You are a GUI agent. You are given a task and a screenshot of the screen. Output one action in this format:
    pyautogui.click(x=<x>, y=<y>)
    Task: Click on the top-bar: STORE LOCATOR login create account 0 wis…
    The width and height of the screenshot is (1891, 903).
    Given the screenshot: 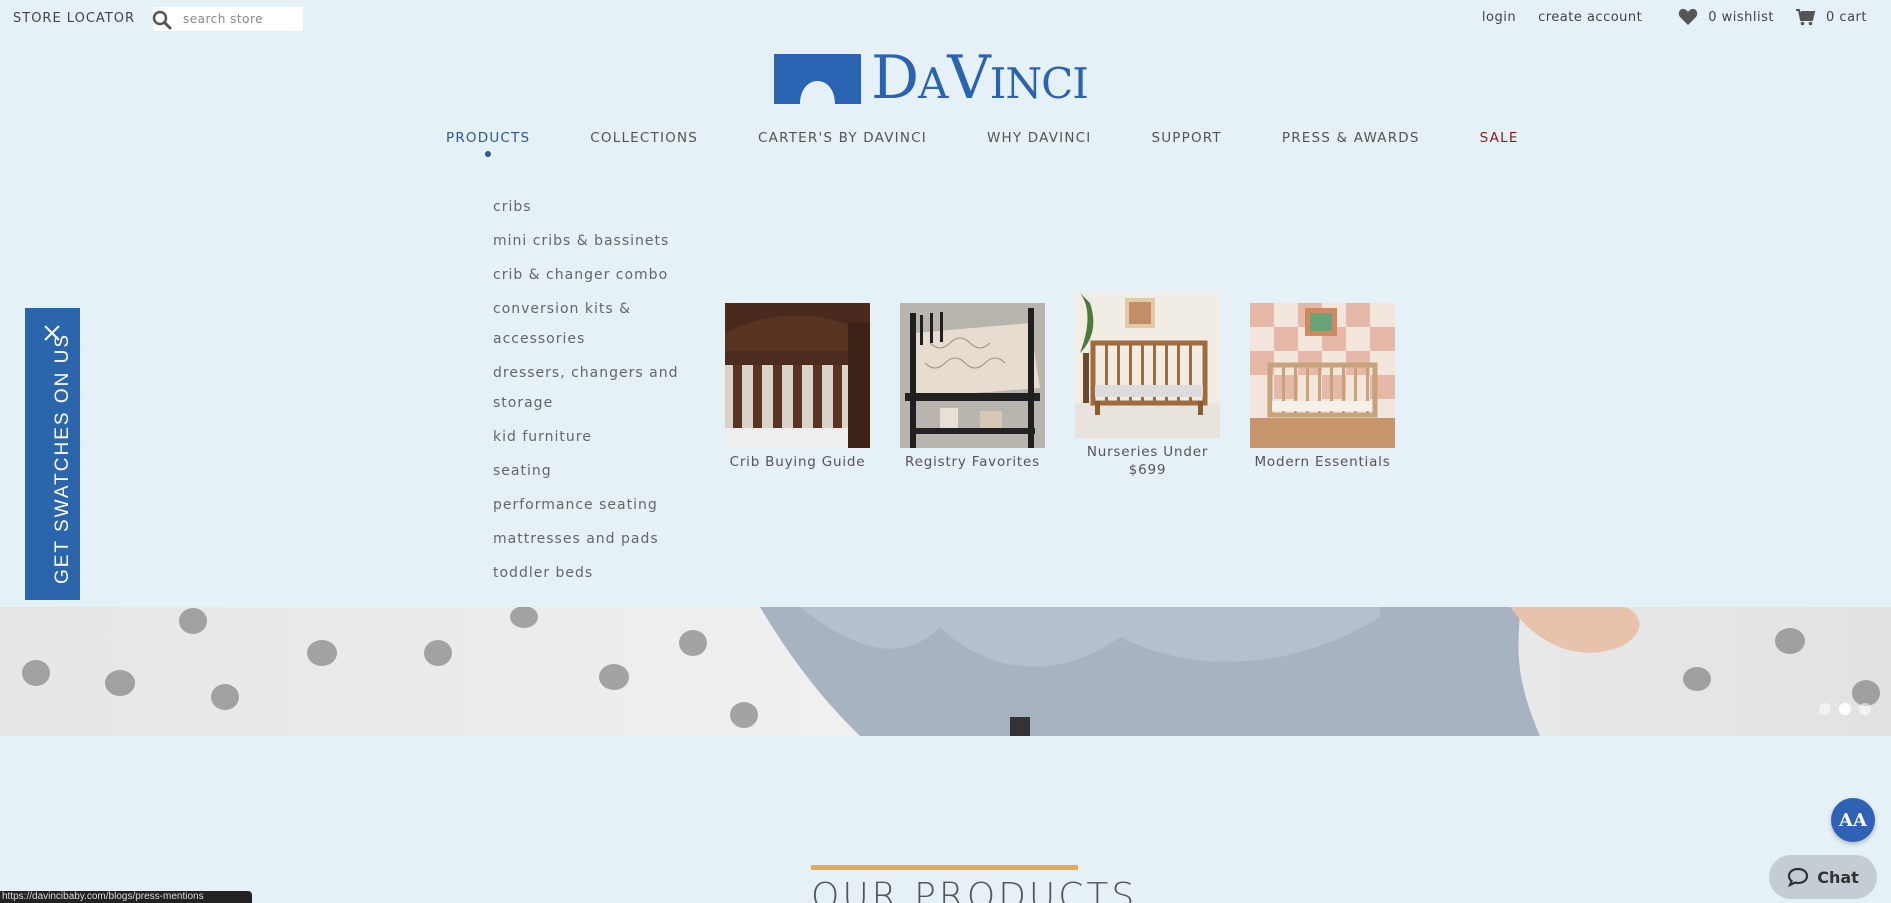 What is the action you would take?
    pyautogui.click(x=945, y=19)
    